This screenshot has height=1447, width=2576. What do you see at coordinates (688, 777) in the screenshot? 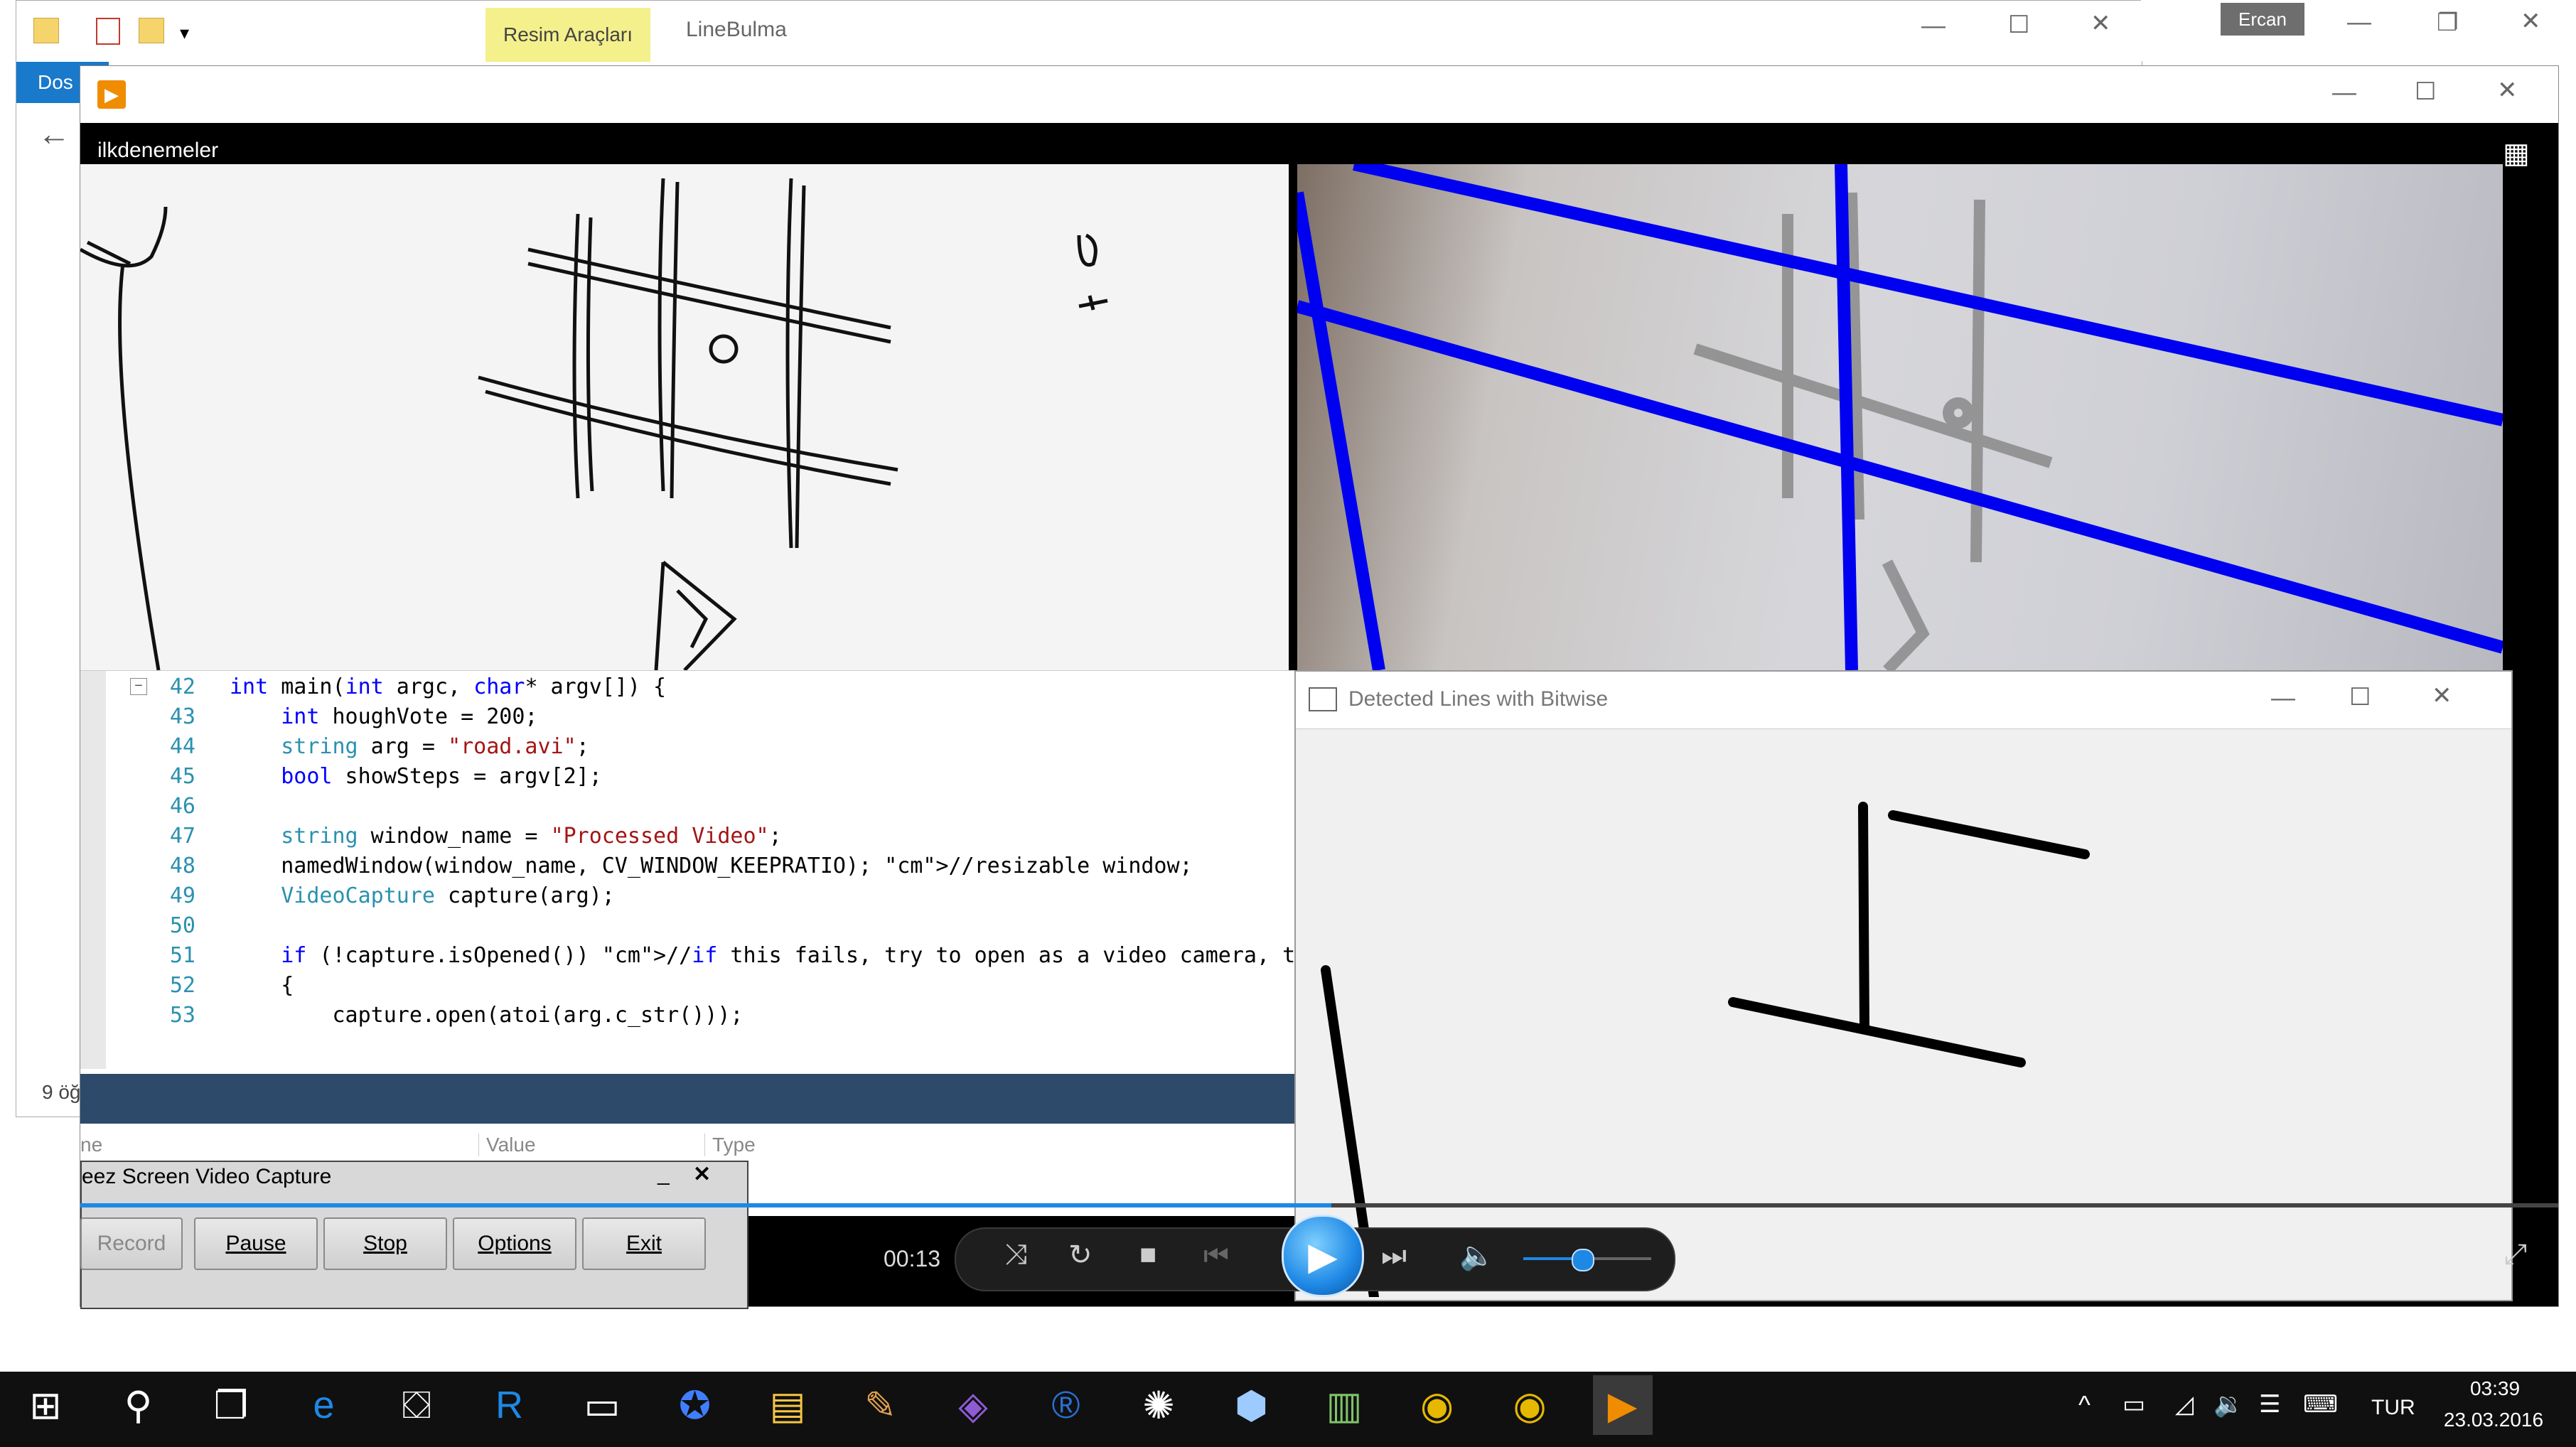
I see `code-line: 45 bool showSteps = argv[2];` at bounding box center [688, 777].